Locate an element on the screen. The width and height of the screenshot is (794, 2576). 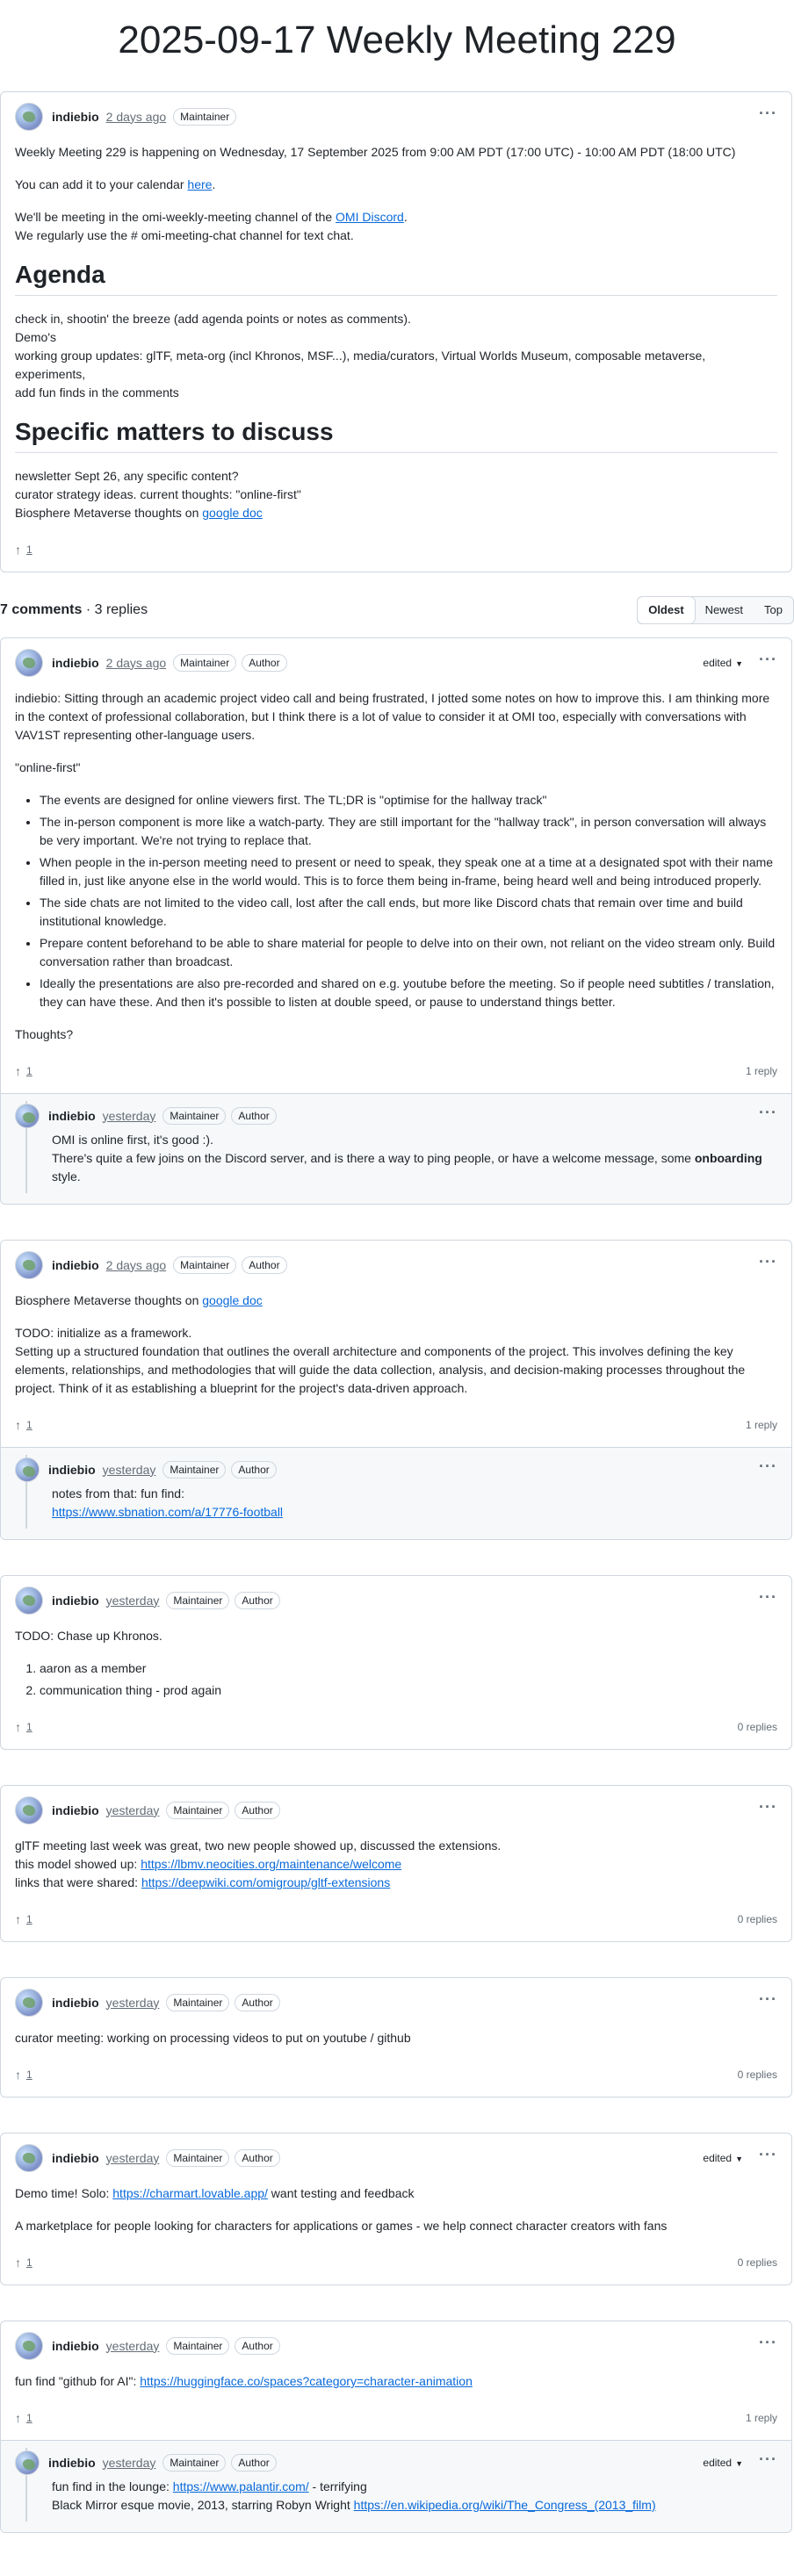
palantir-link: https://www.palantir.com/ is located at coordinates (241, 2486).